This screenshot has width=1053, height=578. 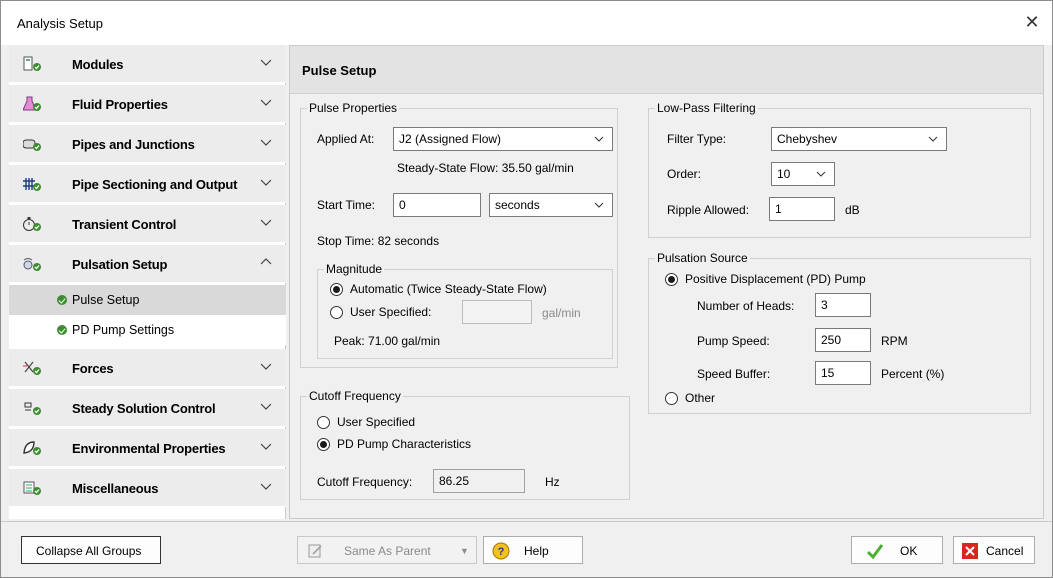 What do you see at coordinates (147, 368) in the screenshot?
I see `sidebar-group-forces: Forces` at bounding box center [147, 368].